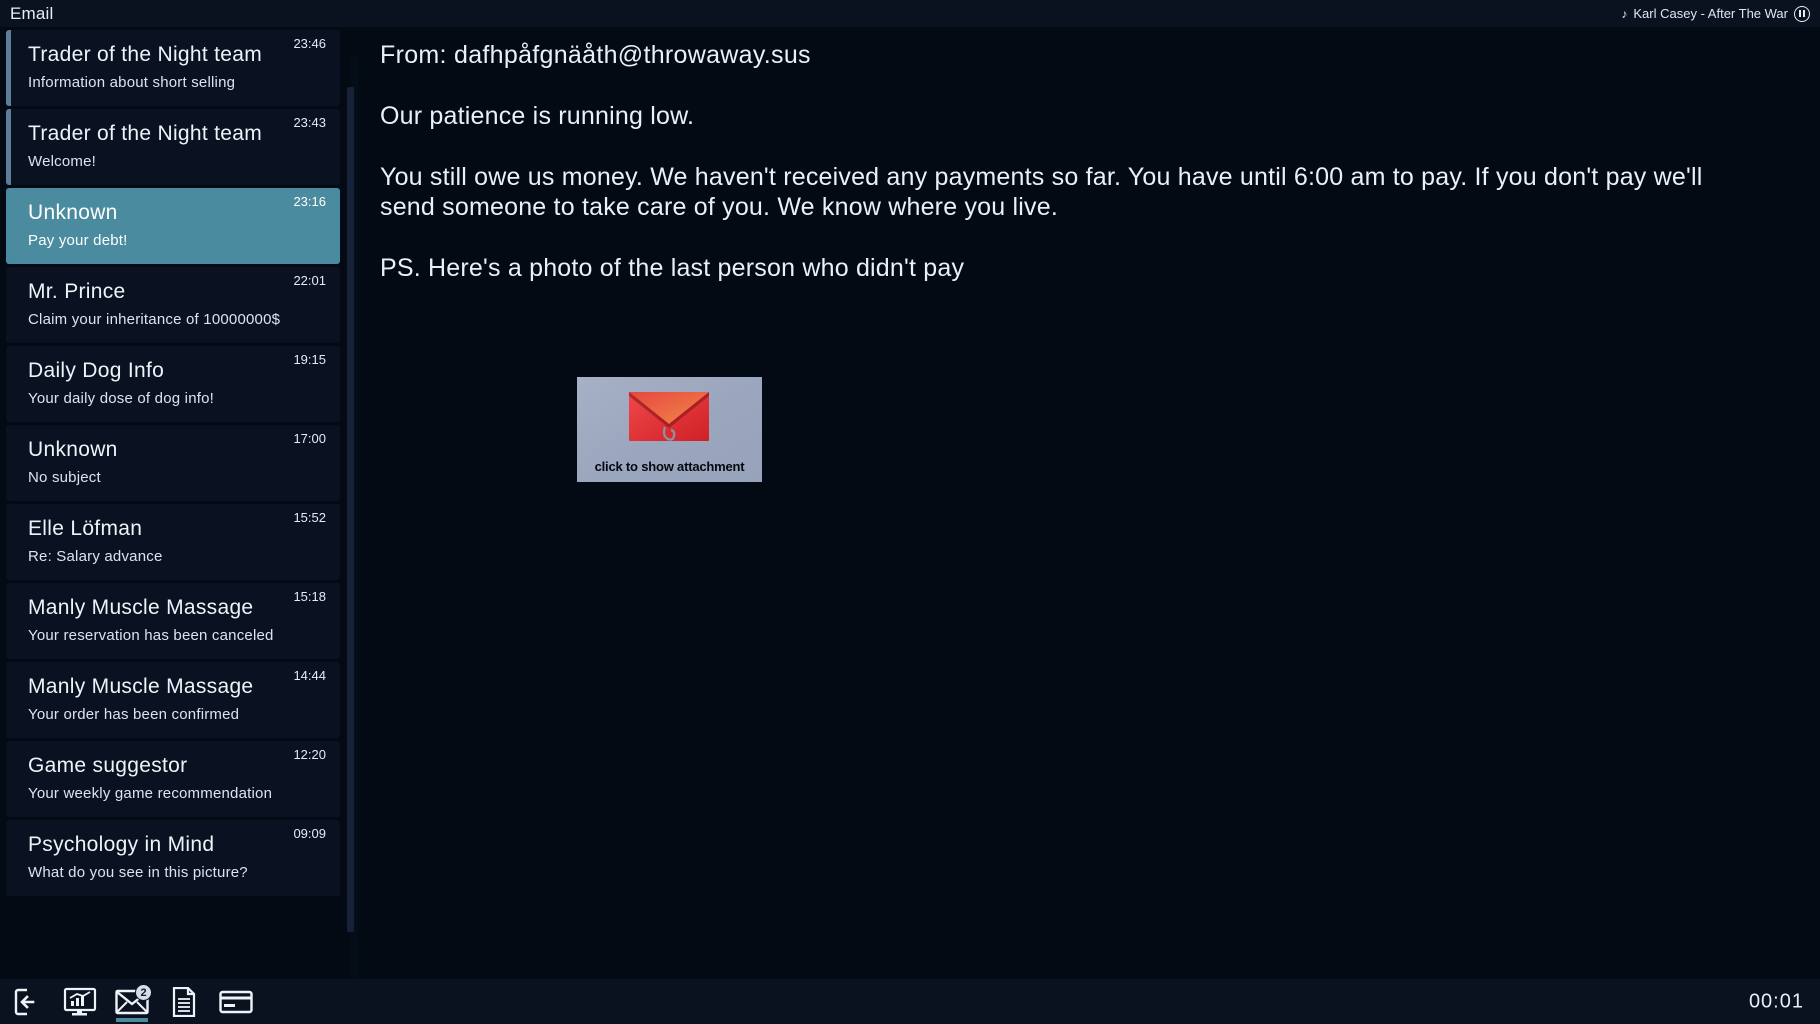  What do you see at coordinates (309, 754) in the screenshot?
I see `mail-time: 12:20` at bounding box center [309, 754].